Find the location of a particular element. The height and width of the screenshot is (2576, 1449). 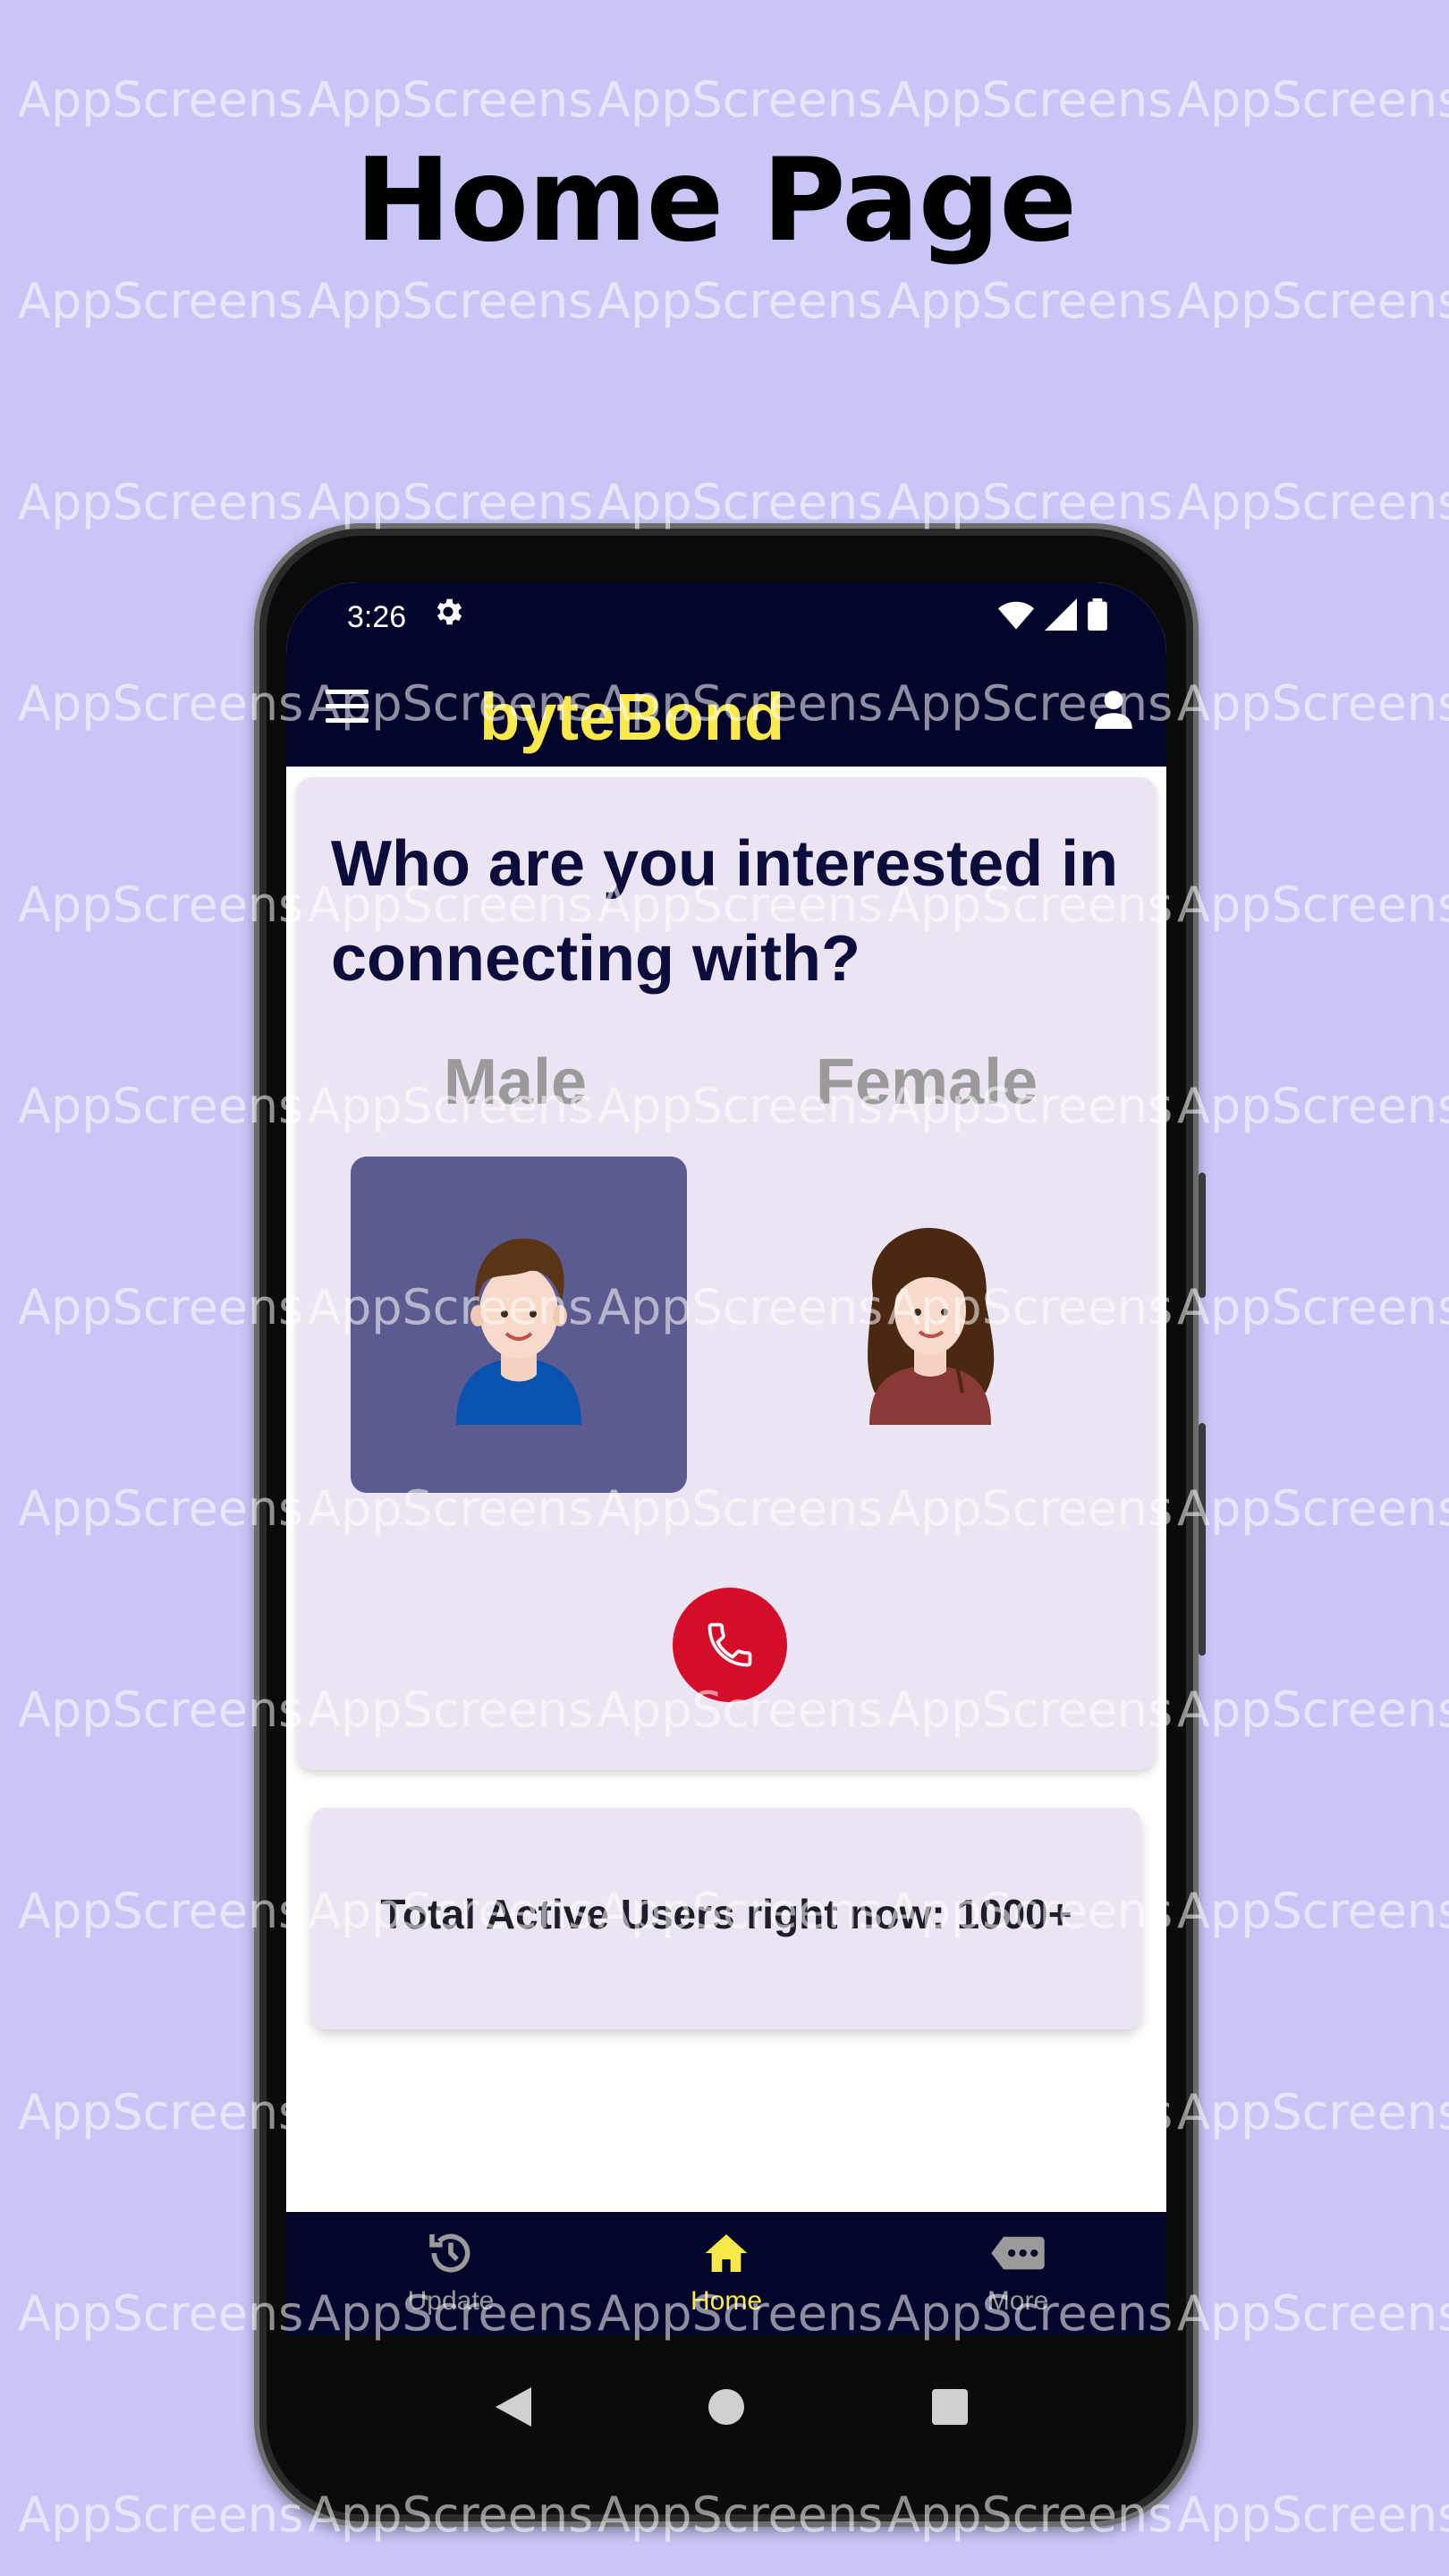

status-time: 3:26 is located at coordinates (377, 617).